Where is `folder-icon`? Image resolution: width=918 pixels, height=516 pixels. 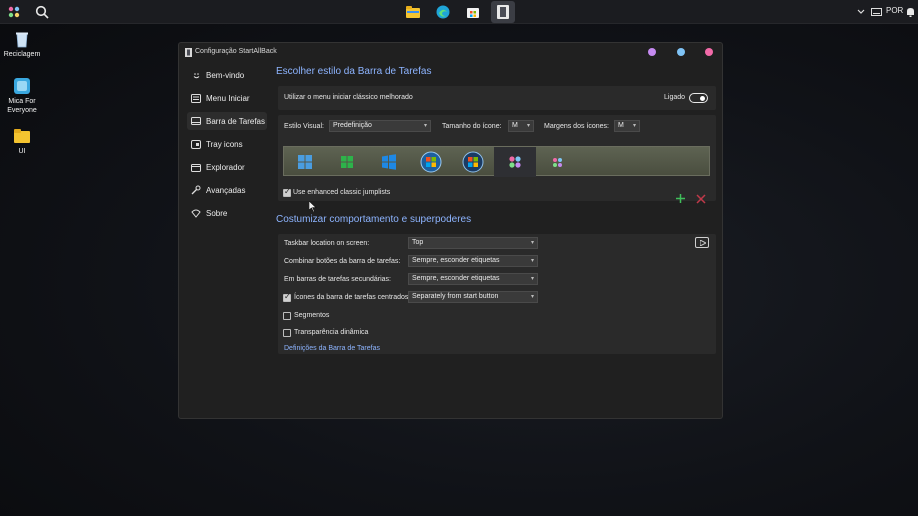 folder-icon is located at coordinates (22, 136).